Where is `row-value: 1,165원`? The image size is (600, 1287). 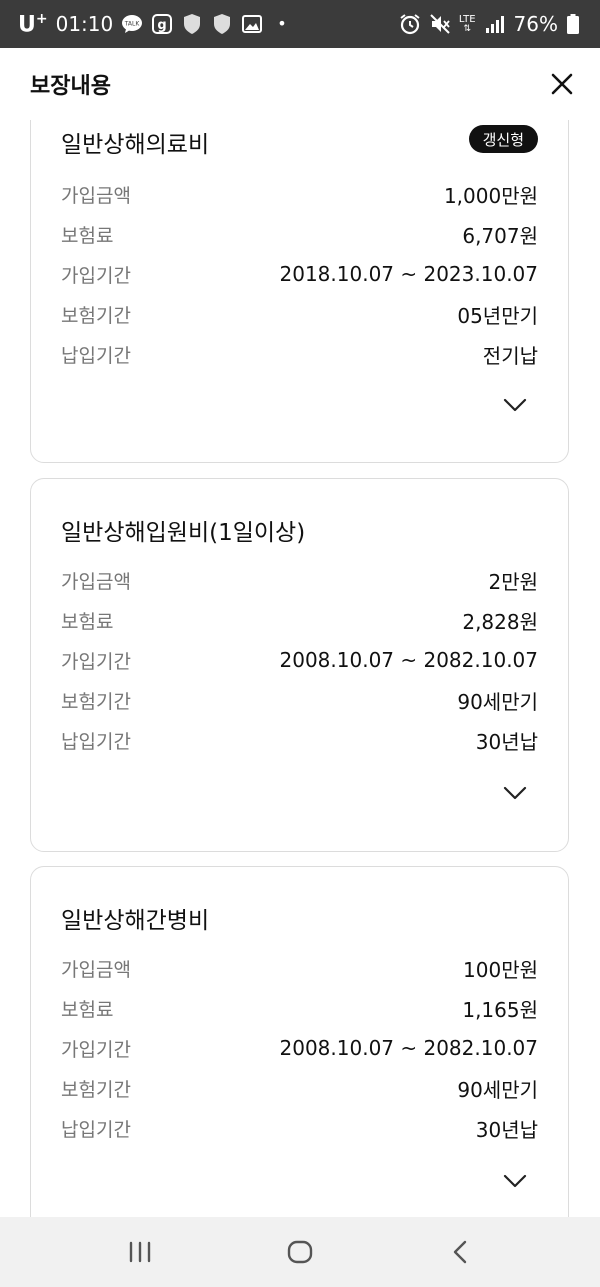
row-value: 1,165원 is located at coordinates (500, 1009).